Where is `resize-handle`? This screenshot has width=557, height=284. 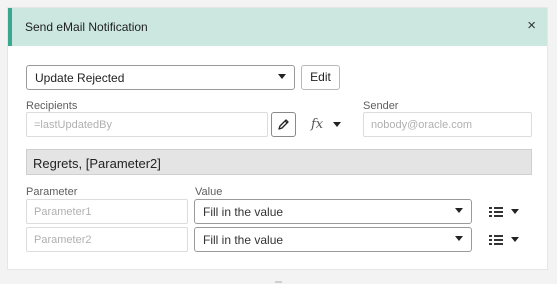
resize-handle is located at coordinates (278, 282).